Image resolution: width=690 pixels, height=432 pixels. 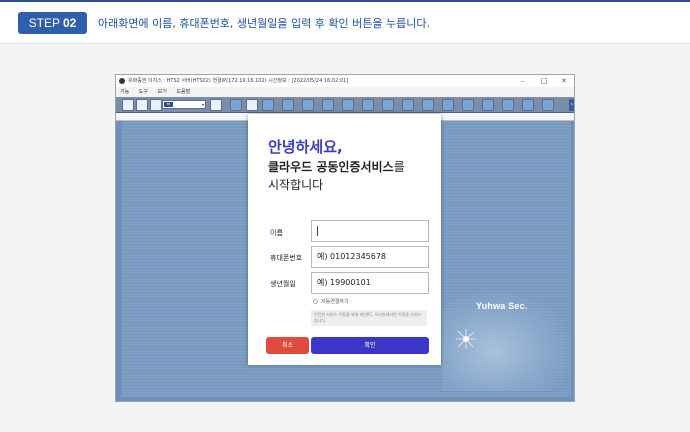 I want to click on greeting-particle: 를, so click(x=399, y=167).